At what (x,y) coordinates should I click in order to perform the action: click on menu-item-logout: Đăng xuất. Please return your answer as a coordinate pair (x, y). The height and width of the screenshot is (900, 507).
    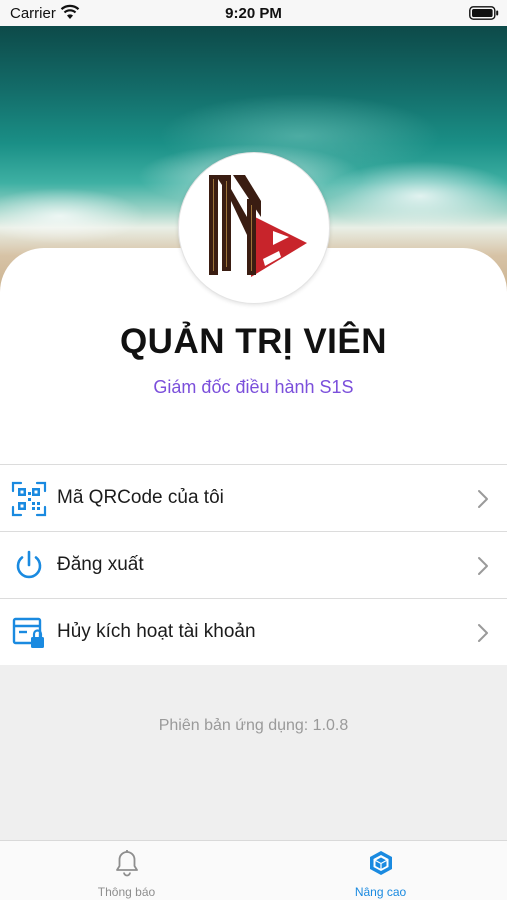
    Looking at the image, I should click on (253, 565).